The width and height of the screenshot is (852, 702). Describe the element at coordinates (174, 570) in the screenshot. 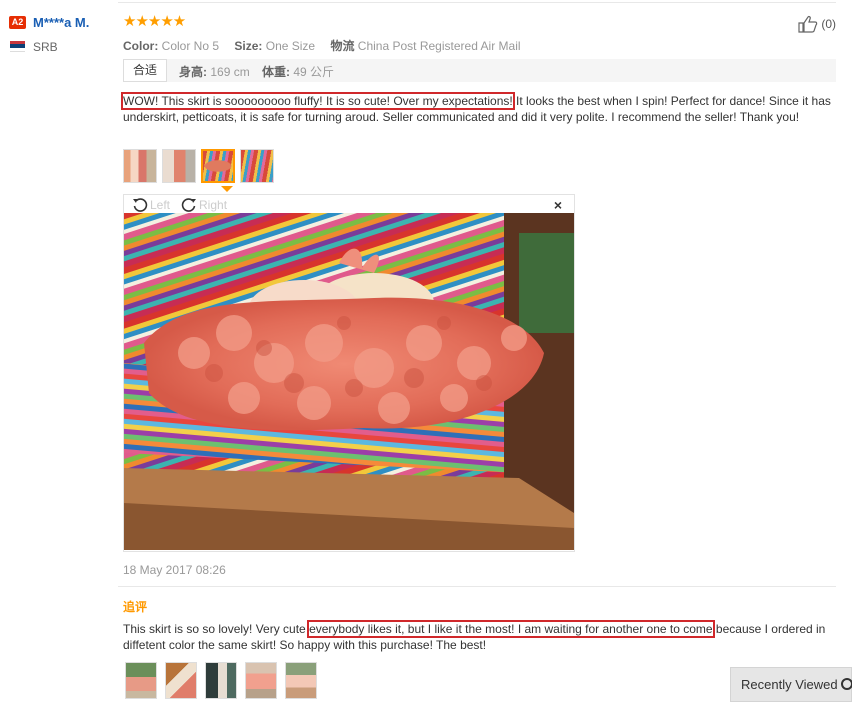

I see `review-date: 18 May 2017 08:26` at that location.